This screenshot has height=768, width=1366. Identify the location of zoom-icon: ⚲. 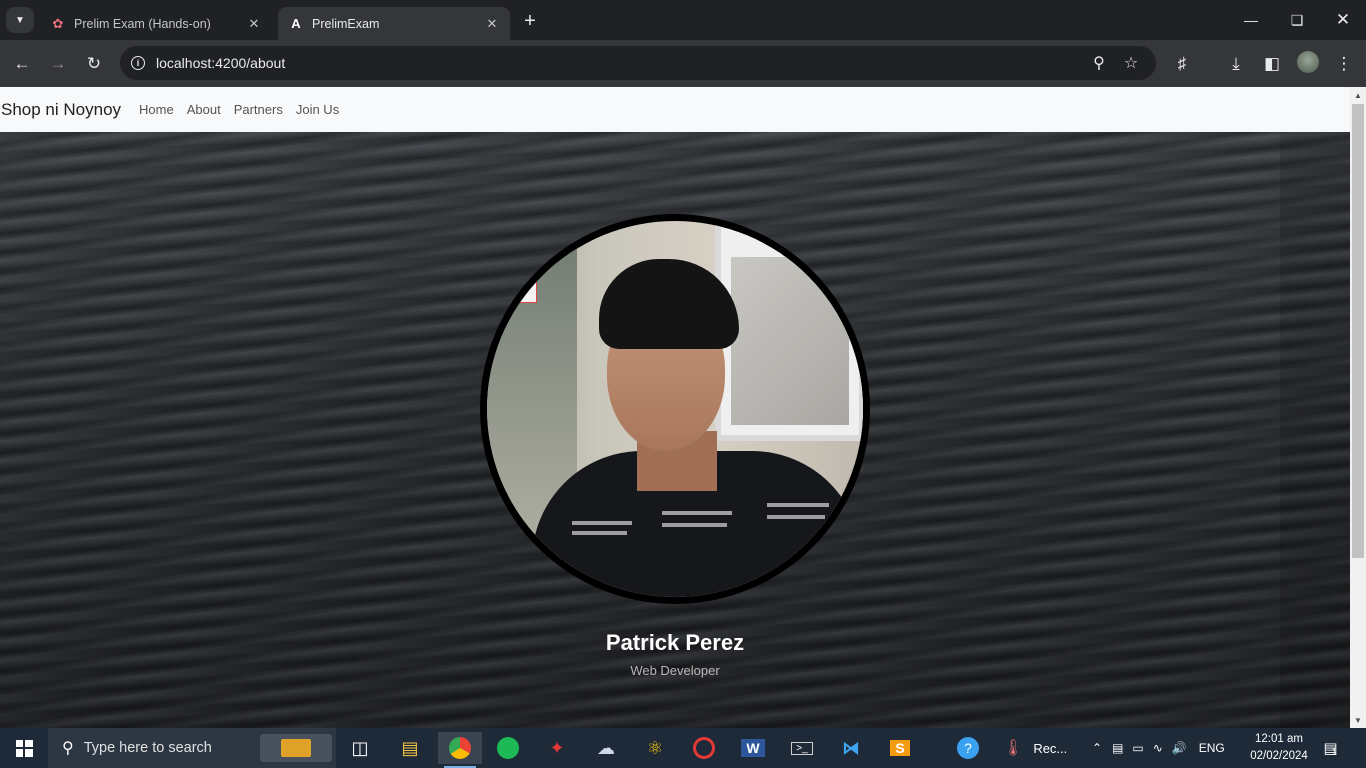
(1099, 63).